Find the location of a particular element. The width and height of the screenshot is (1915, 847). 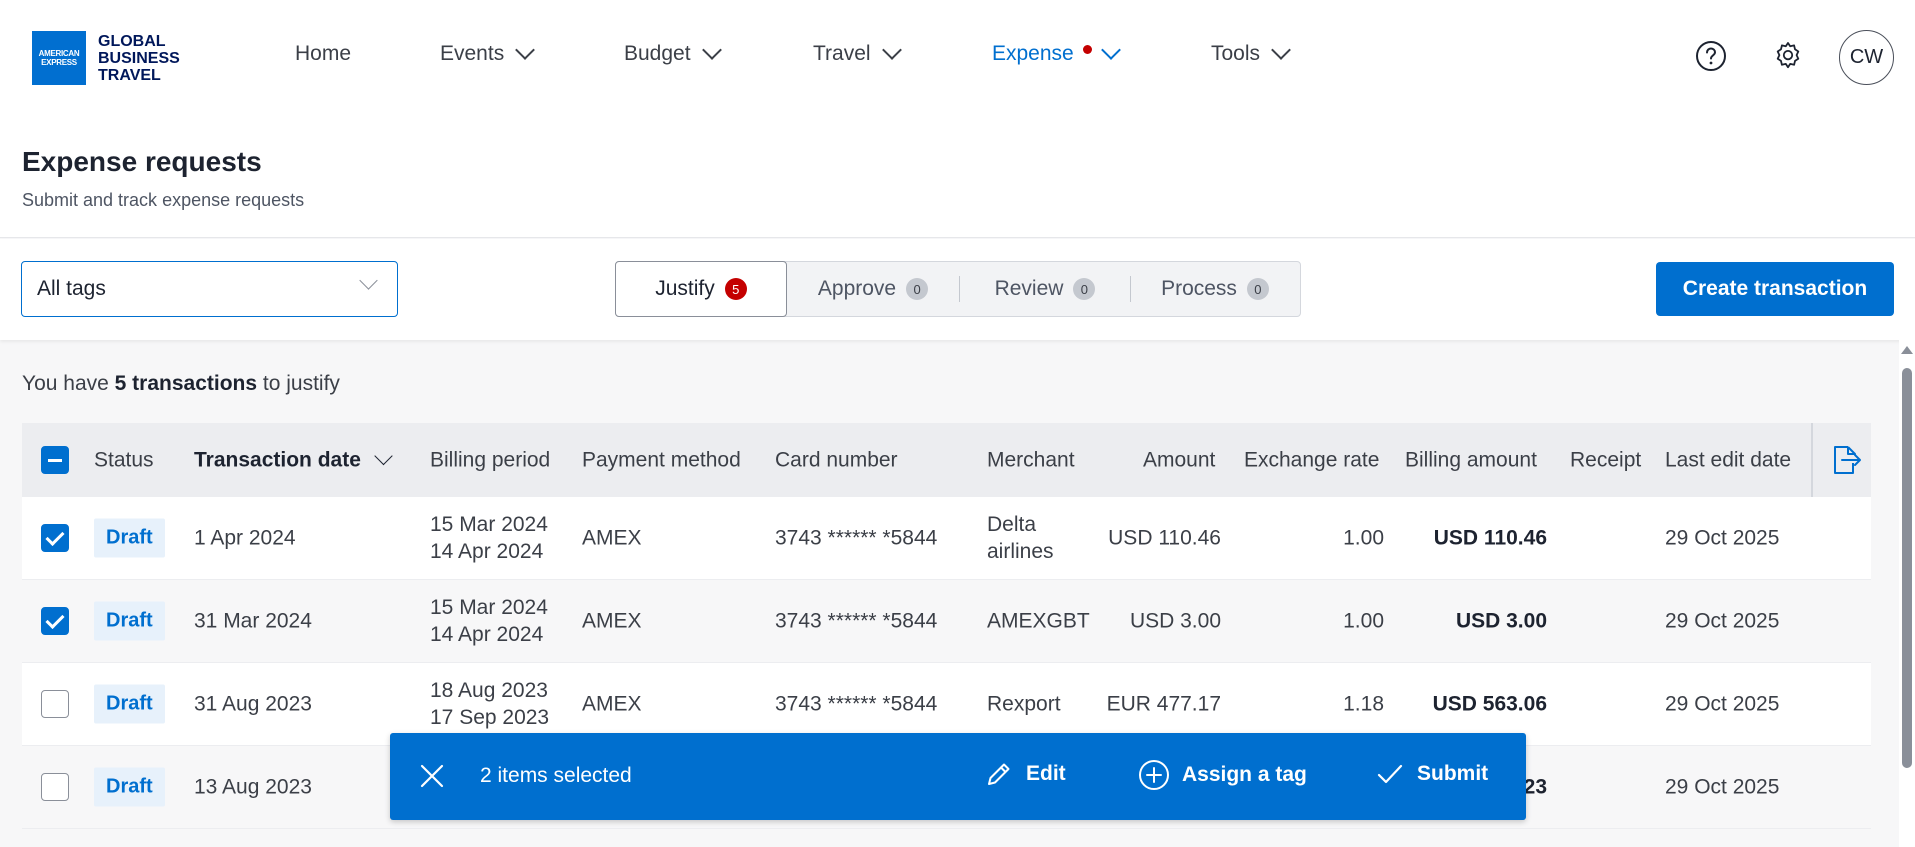

tab-label: Process is located at coordinates (1199, 288).